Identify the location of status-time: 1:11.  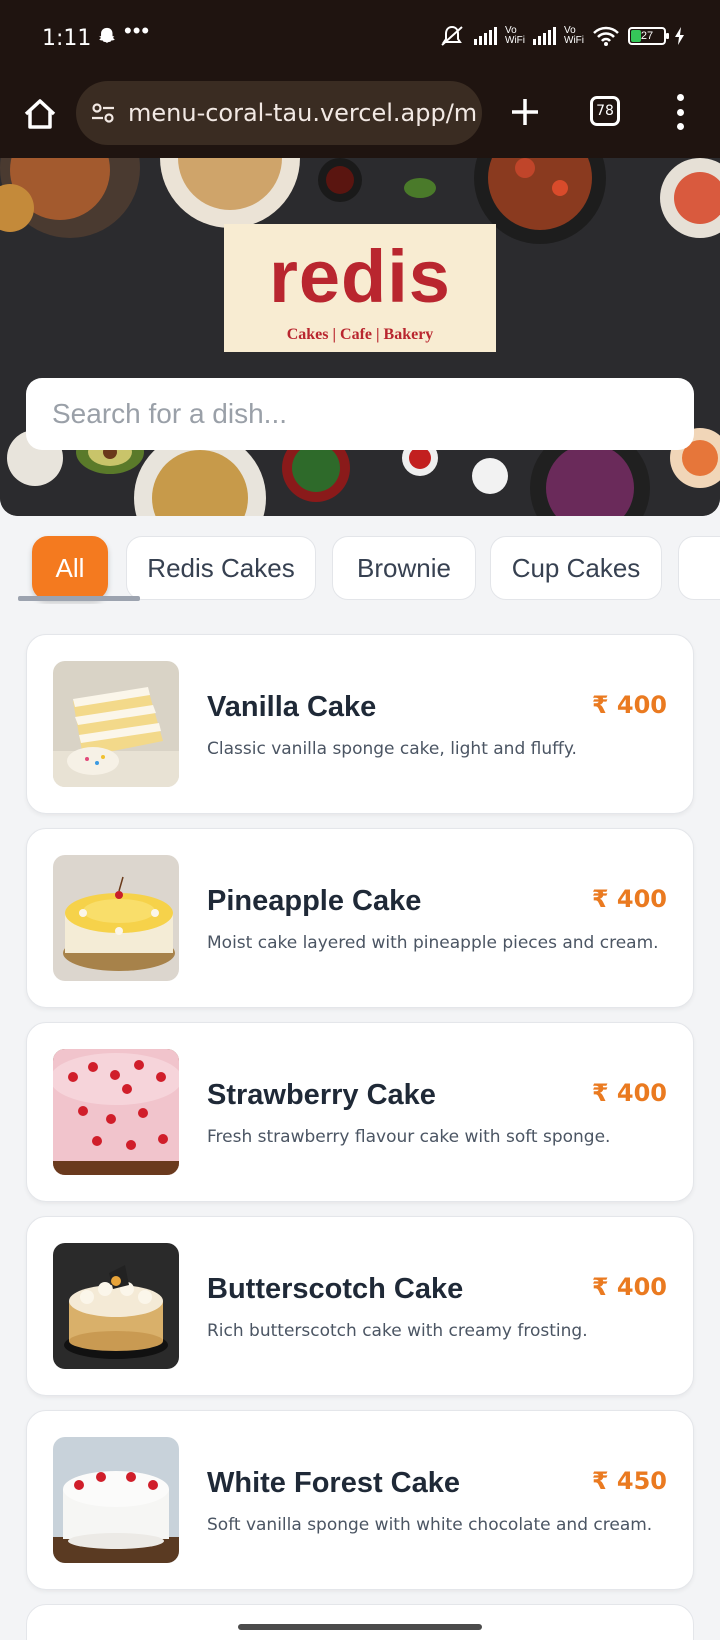
(67, 38).